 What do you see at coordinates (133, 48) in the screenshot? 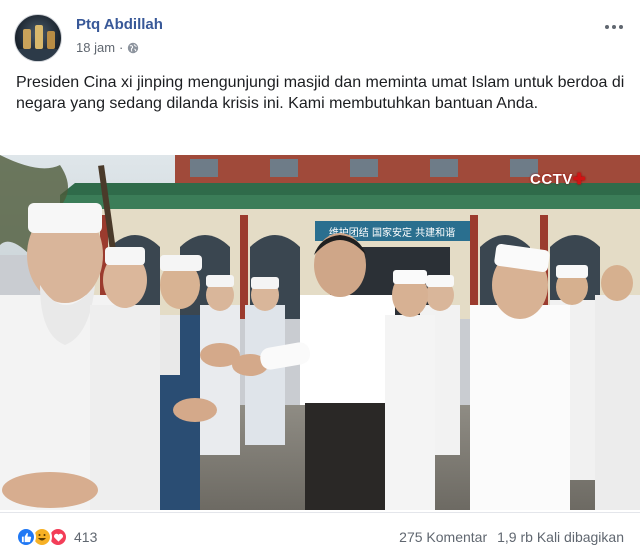
I see `globe-icon` at bounding box center [133, 48].